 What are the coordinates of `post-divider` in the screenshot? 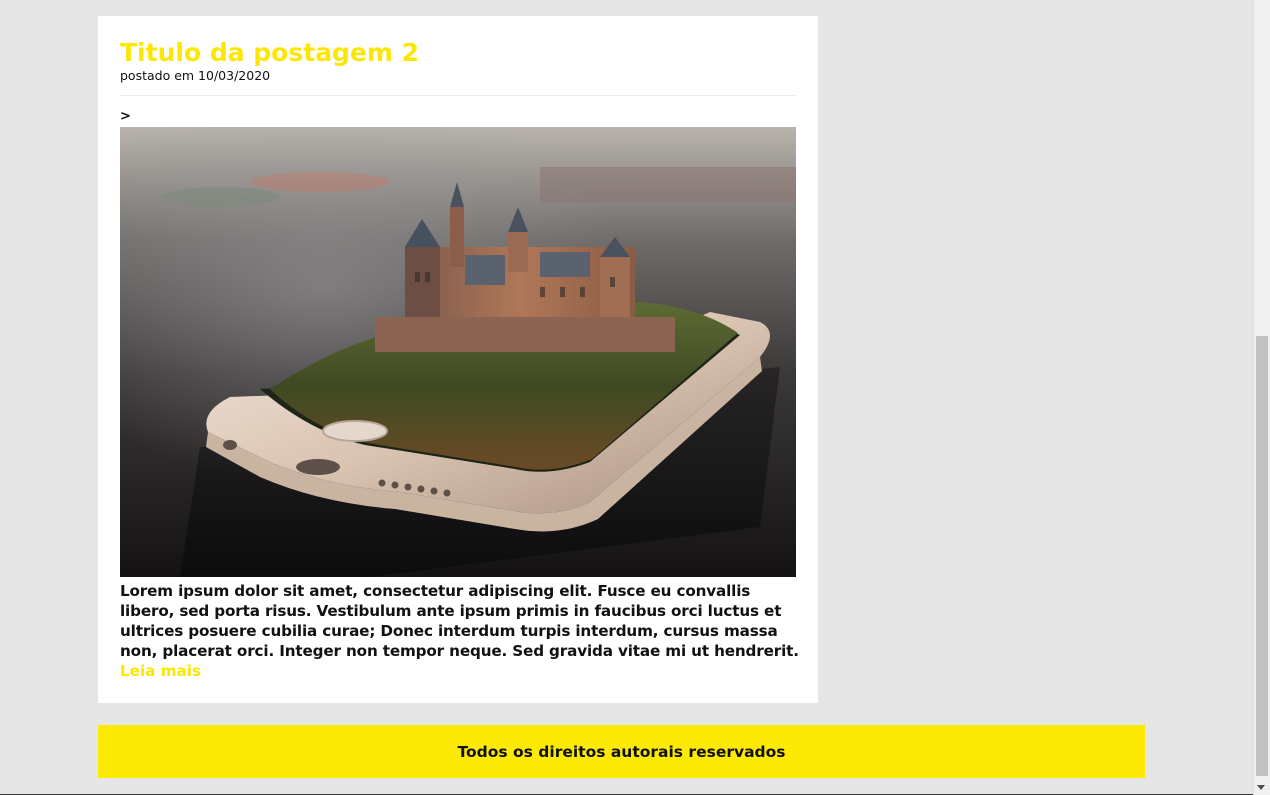 It's located at (458, 95).